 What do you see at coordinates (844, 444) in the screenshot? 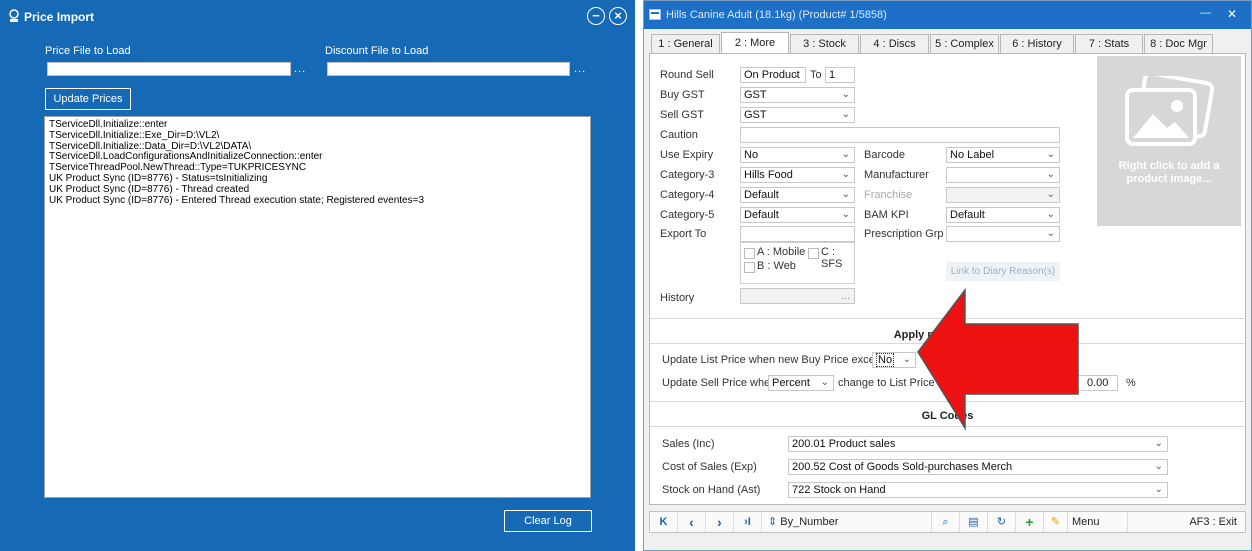
I see `gl-sales-value: 200.01 Product sales` at bounding box center [844, 444].